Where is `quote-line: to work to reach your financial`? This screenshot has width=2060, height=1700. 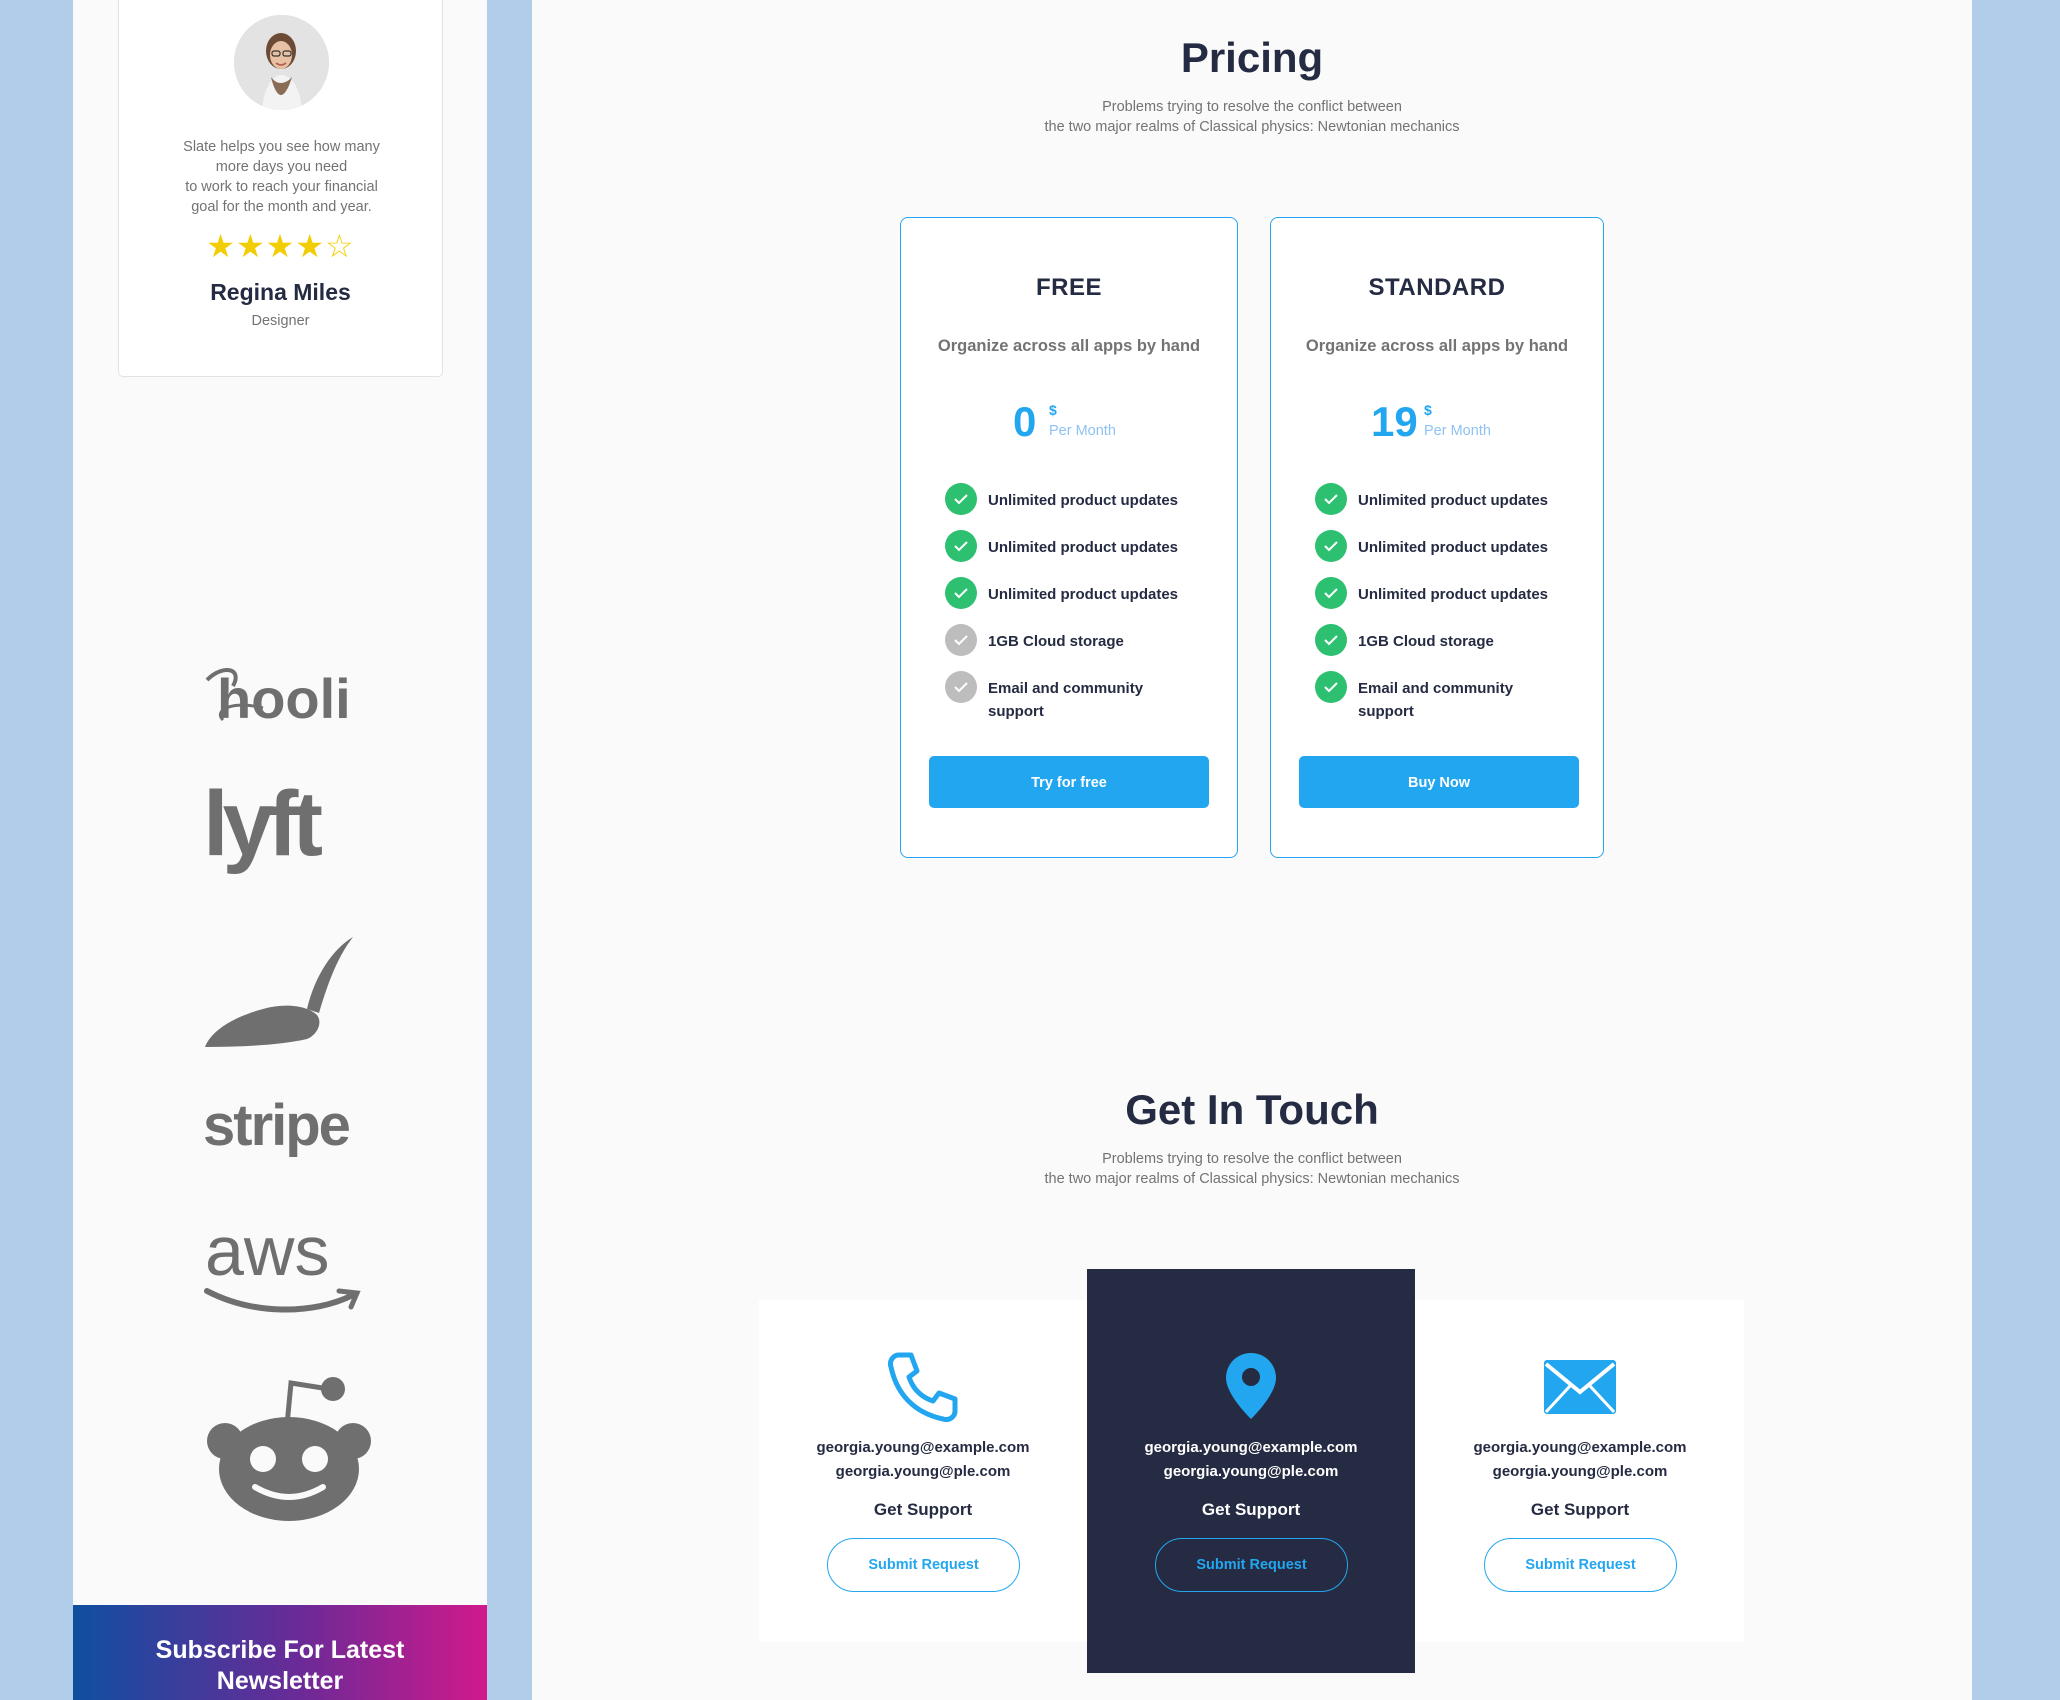
quote-line: to work to reach your financial is located at coordinates (281, 187).